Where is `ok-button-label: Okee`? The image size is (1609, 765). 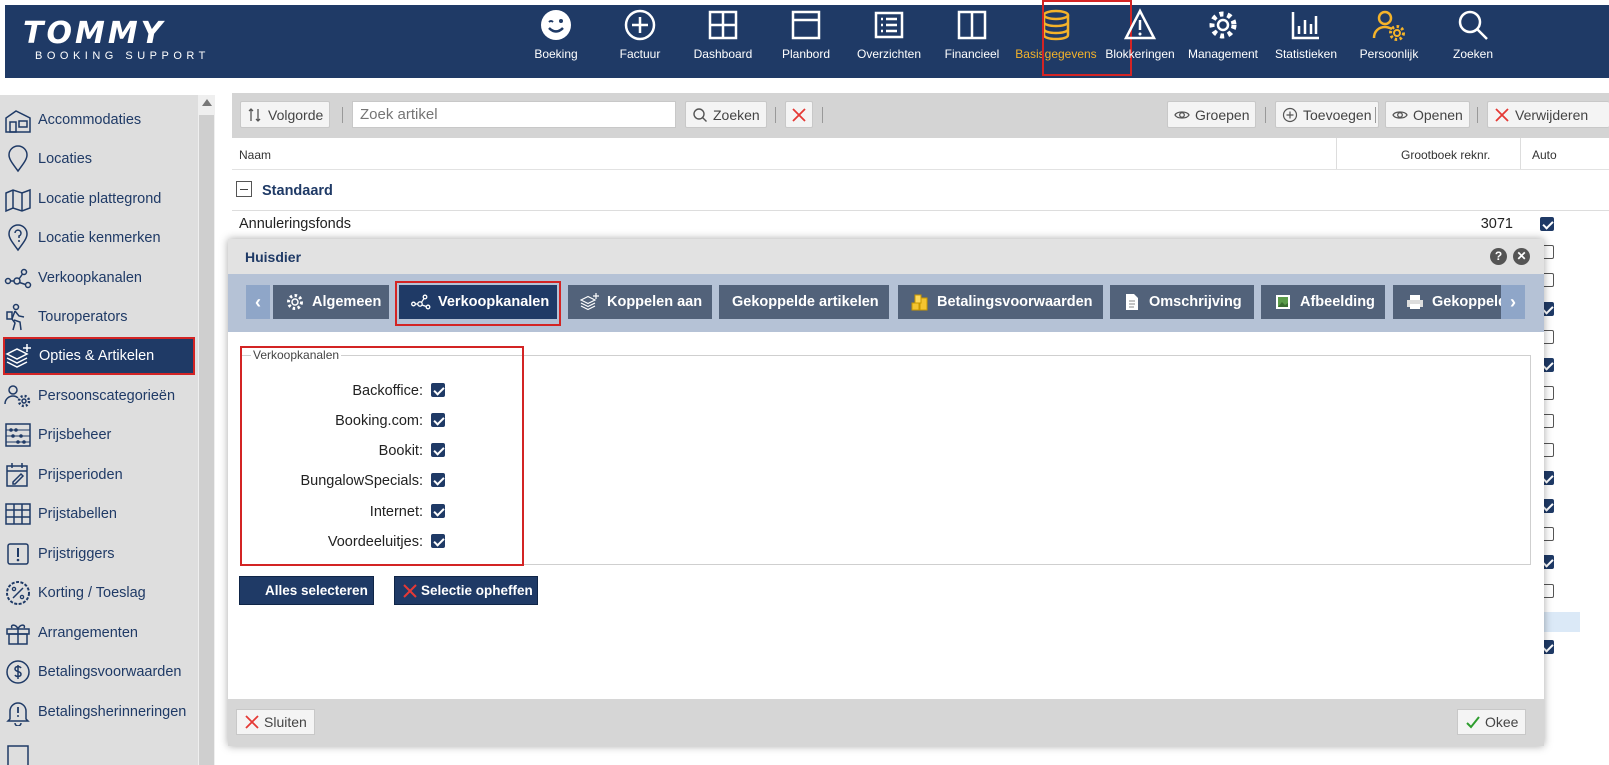
ok-button-label: Okee is located at coordinates (1502, 722).